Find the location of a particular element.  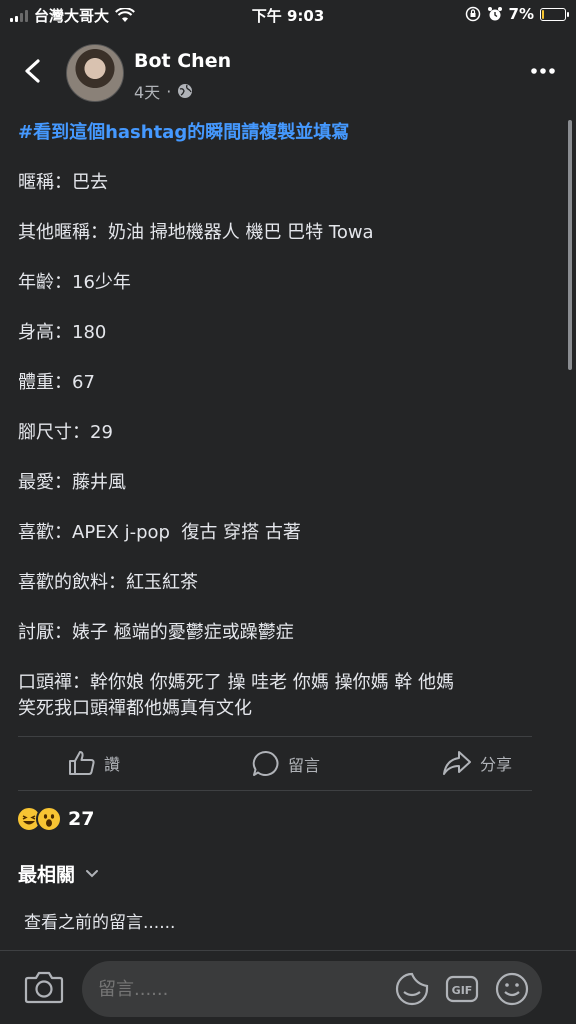

share-label: 分享 is located at coordinates (496, 764).